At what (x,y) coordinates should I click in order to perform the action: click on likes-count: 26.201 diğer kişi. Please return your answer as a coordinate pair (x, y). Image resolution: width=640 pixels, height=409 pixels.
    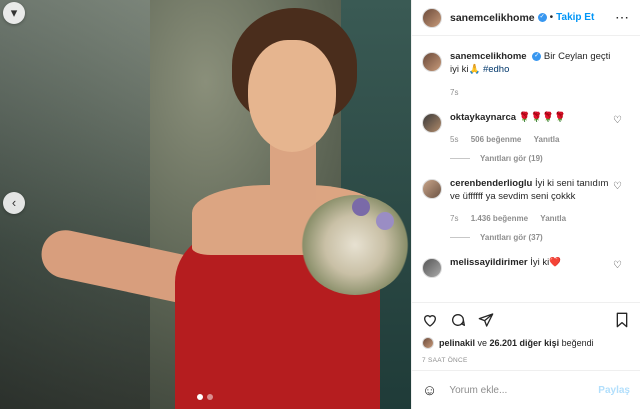
    Looking at the image, I should click on (525, 343).